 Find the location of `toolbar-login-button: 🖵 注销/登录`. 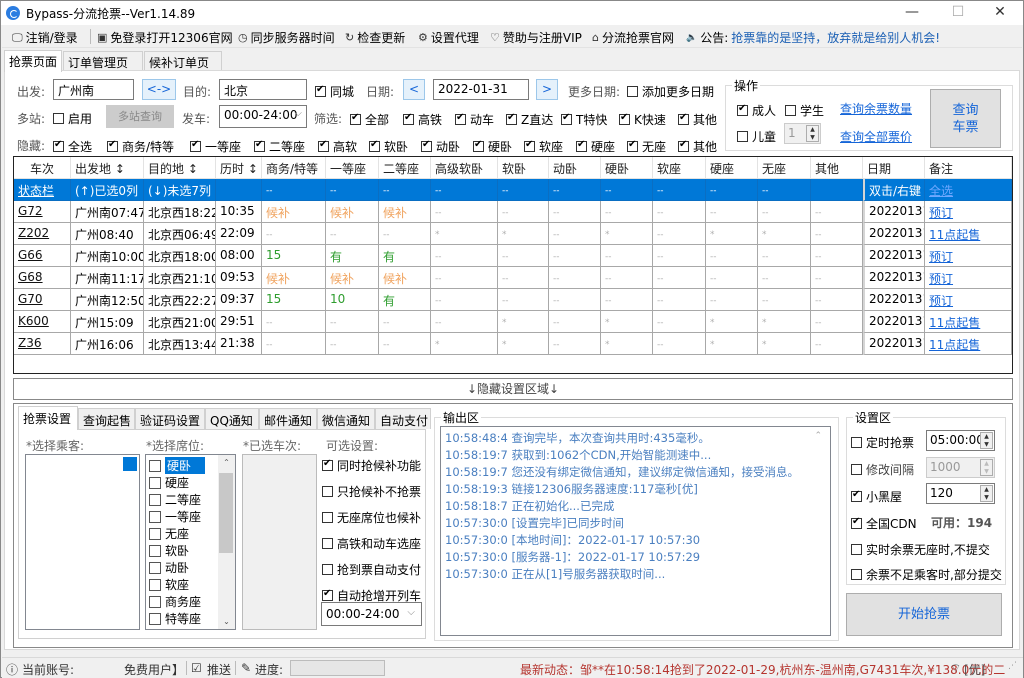

toolbar-login-button: 🖵 注销/登录 is located at coordinates (45, 37).